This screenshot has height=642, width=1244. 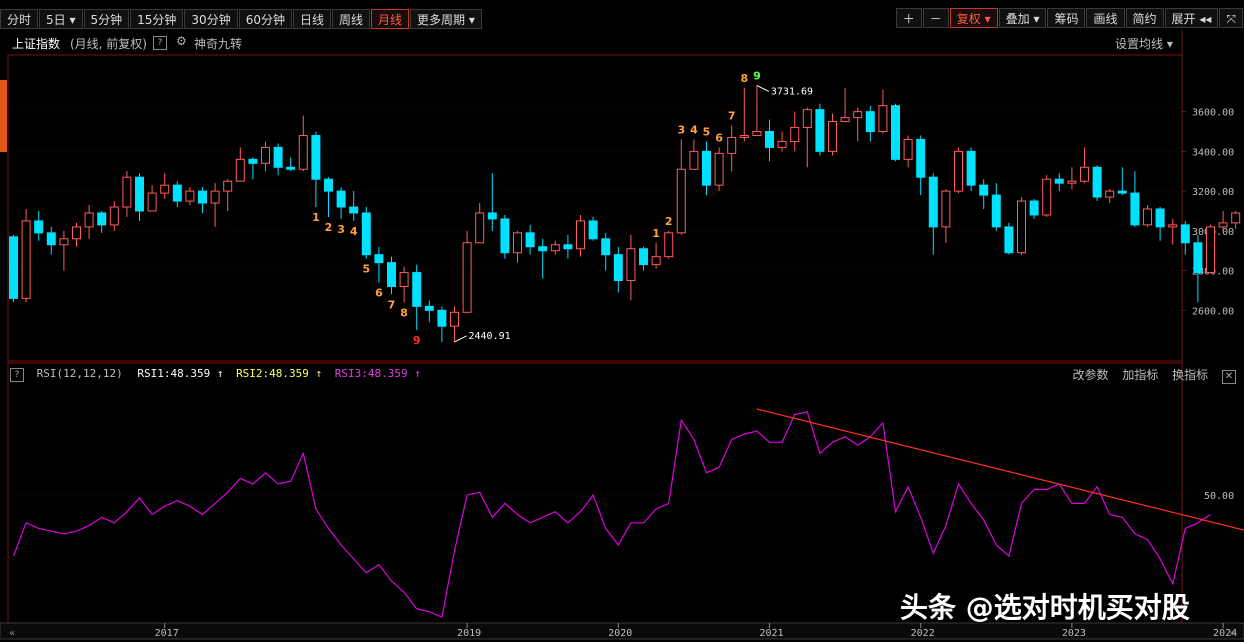 I want to click on nine-turn-mark-14: 6, so click(x=719, y=137).